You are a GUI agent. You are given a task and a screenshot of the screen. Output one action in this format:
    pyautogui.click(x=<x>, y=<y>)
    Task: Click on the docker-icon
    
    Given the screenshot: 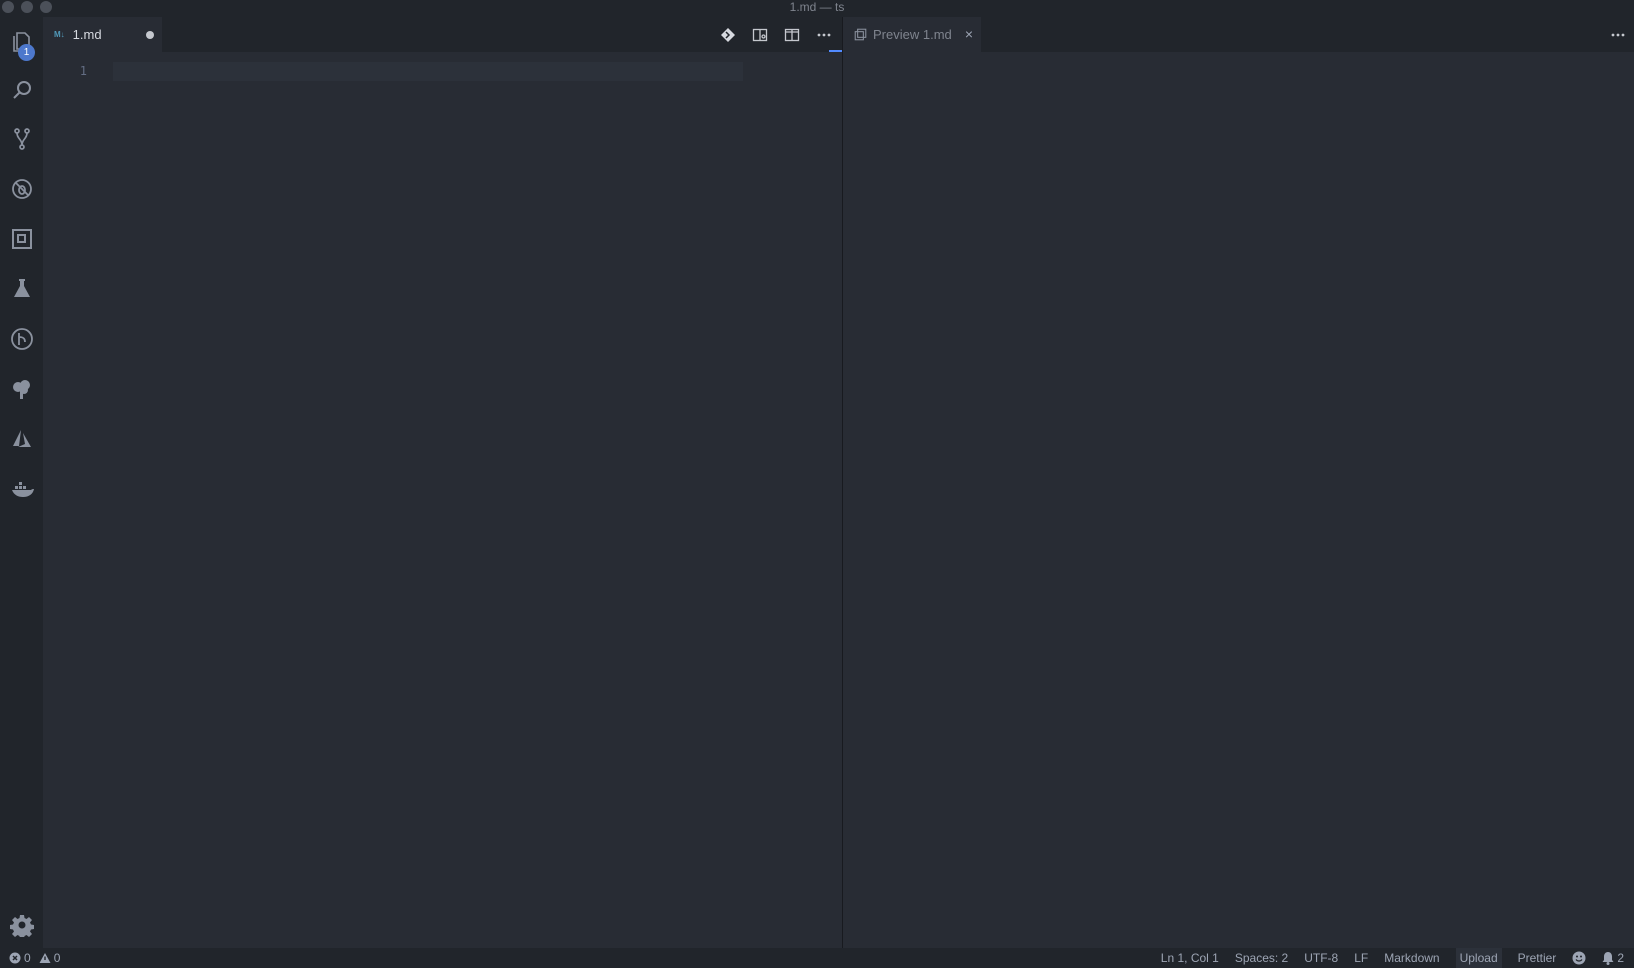 What is the action you would take?
    pyautogui.click(x=22, y=489)
    